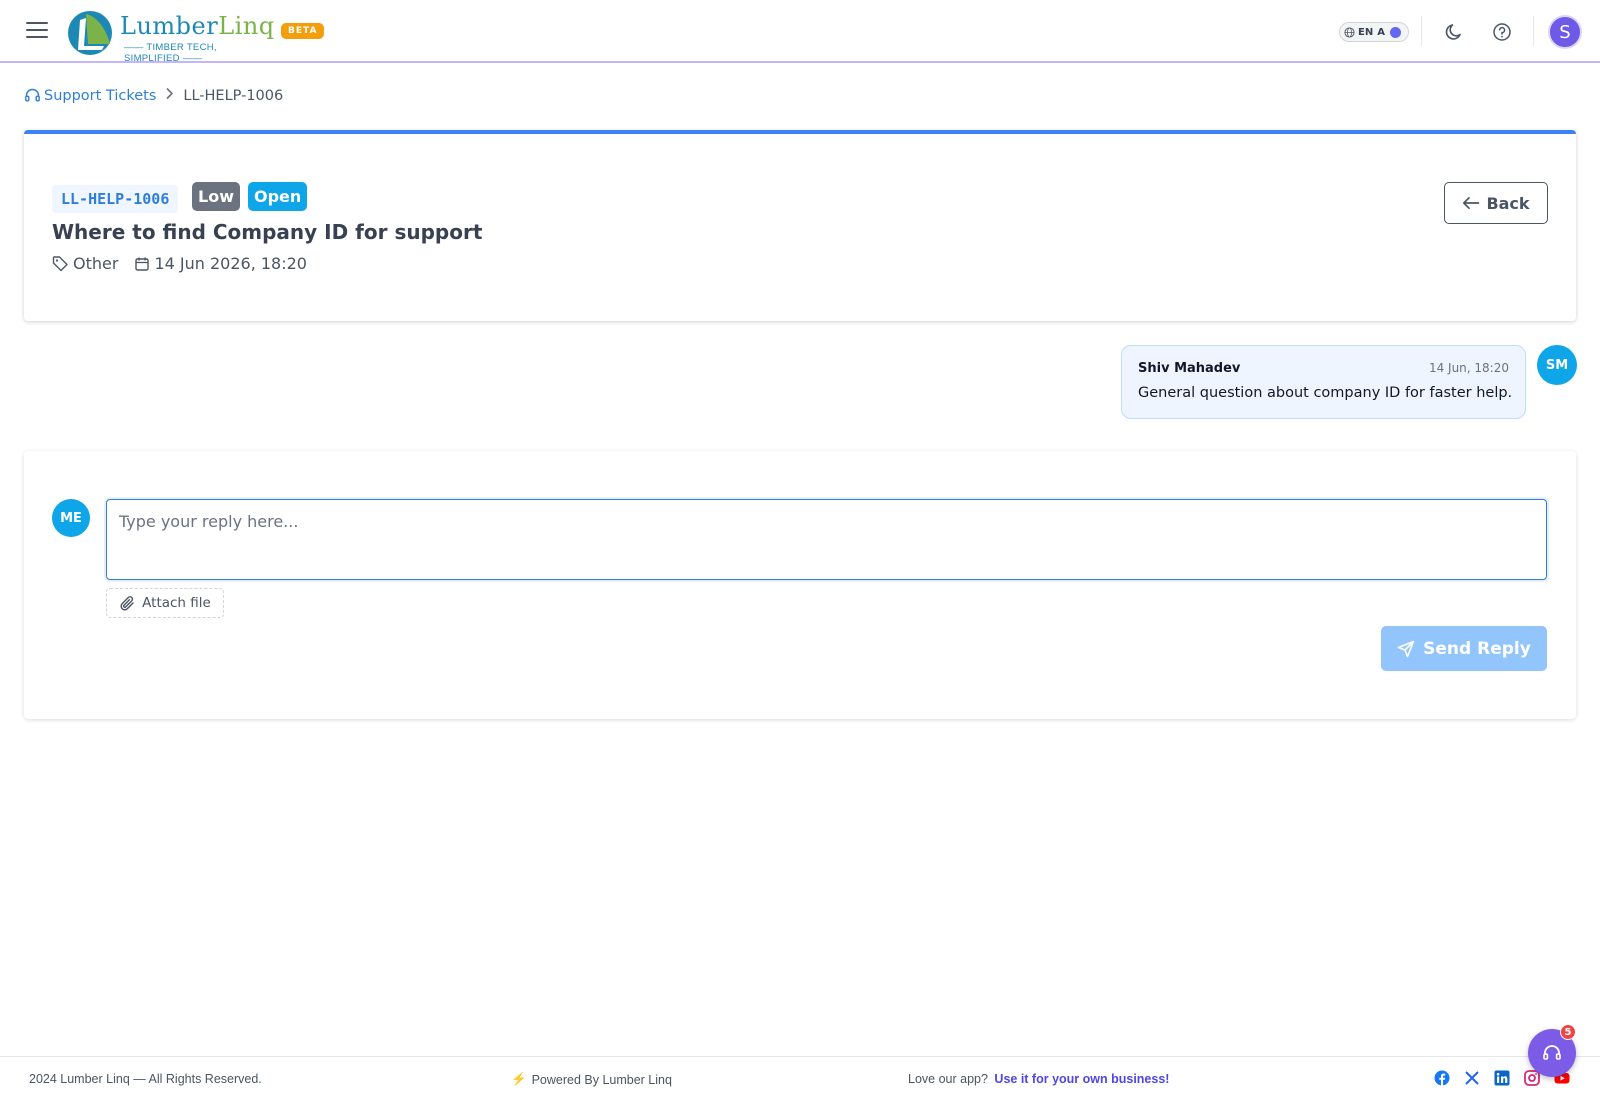 The height and width of the screenshot is (1100, 1600). Describe the element at coordinates (303, 31) in the screenshot. I see `beta-badge: BETA` at that location.